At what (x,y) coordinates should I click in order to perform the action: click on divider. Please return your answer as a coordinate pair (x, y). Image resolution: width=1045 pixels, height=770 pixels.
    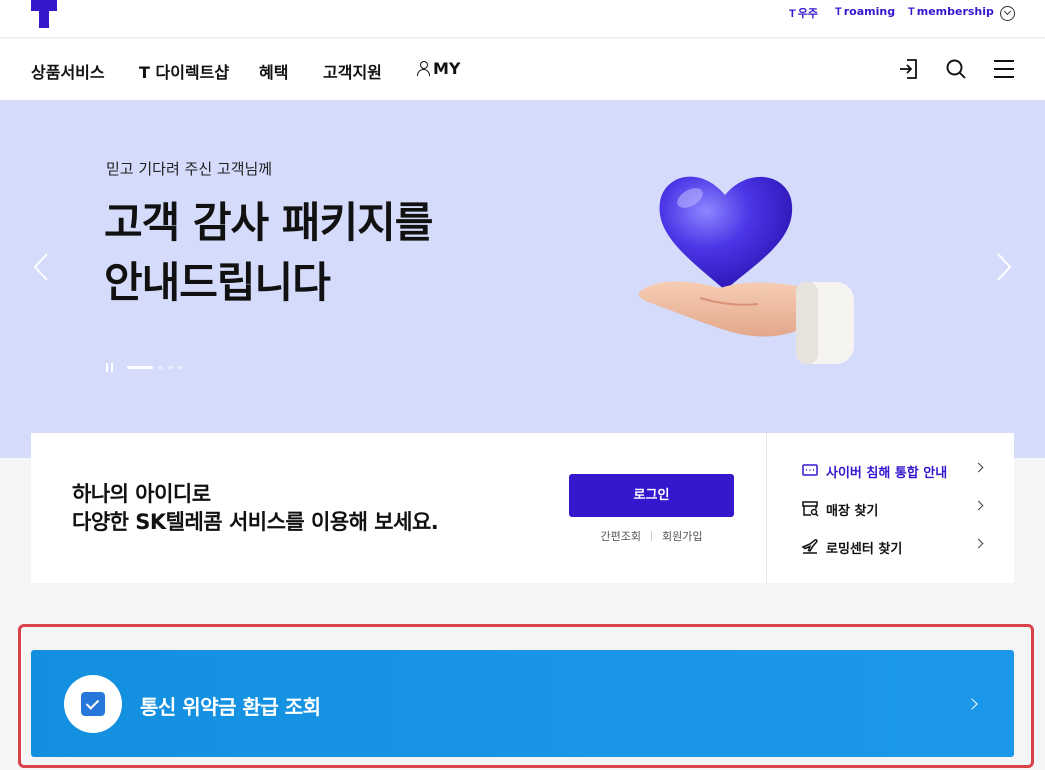
    Looking at the image, I should click on (651, 536).